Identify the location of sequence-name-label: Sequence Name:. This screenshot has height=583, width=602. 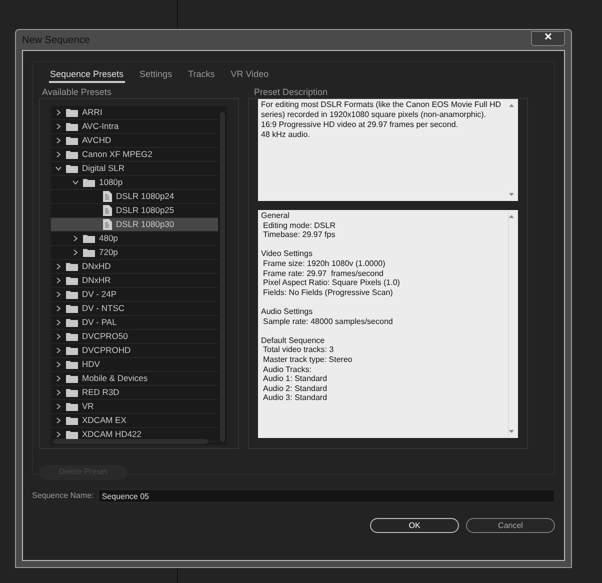
(63, 496).